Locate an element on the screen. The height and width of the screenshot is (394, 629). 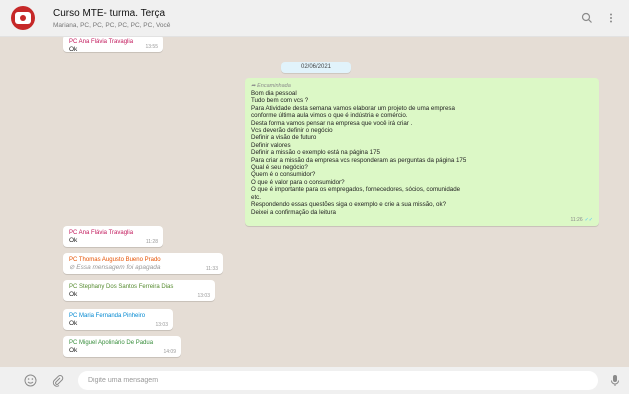
message-bubble: PC Miguel Apolinário De Padua Ok 14:09 is located at coordinates (122, 346).